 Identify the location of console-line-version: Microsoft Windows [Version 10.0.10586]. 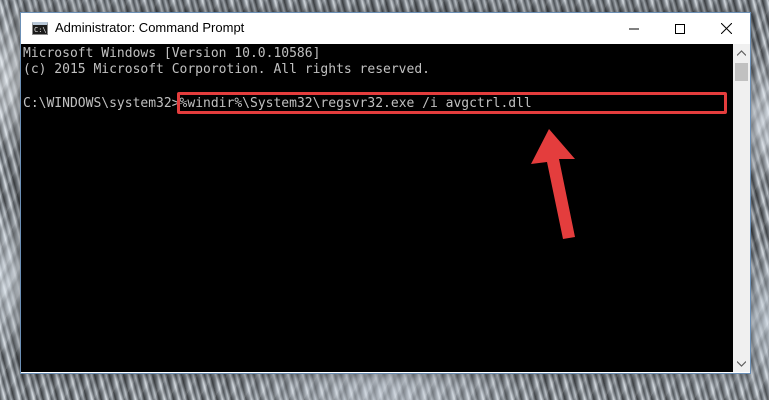
(172, 53).